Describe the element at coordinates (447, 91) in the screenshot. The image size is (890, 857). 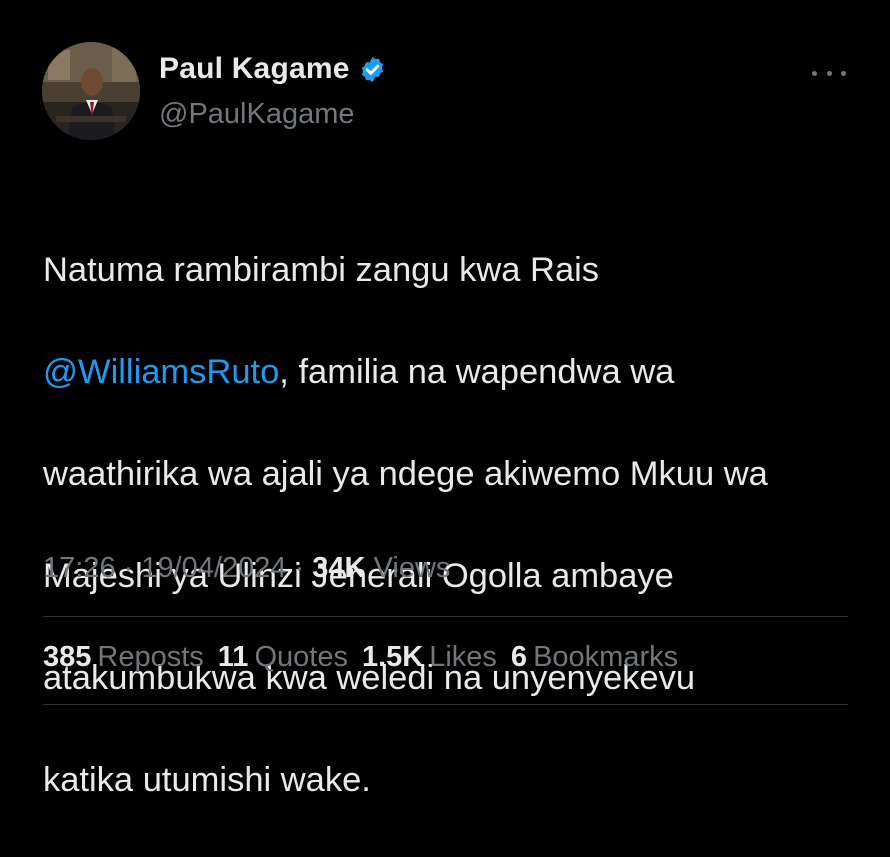
I see `tweet-header: Paul Kagame @PaulKagame` at that location.